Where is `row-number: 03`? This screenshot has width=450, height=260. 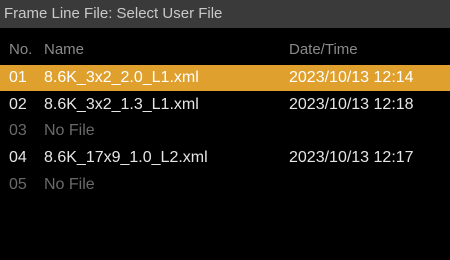
row-number: 03 is located at coordinates (18, 130).